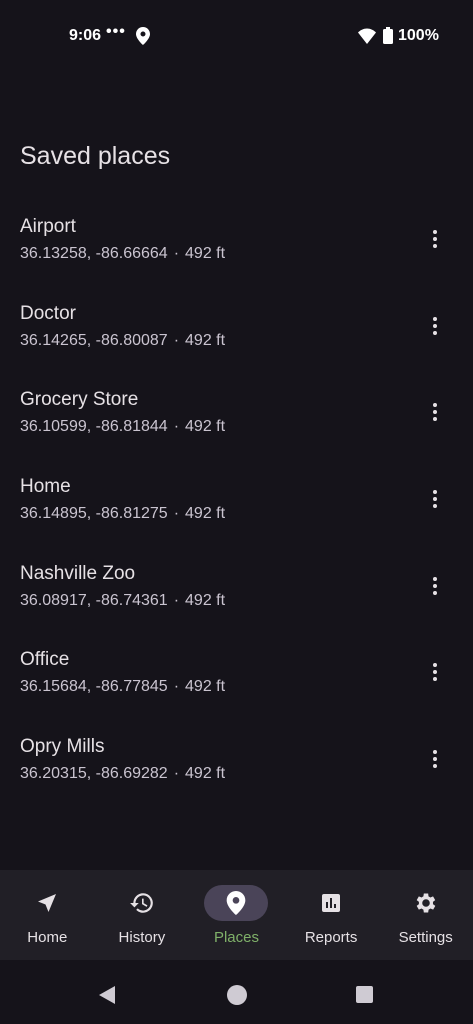 The width and height of the screenshot is (473, 1024). I want to click on place-details: 36.08917, -86.74361 · 492 ft, so click(122, 601).